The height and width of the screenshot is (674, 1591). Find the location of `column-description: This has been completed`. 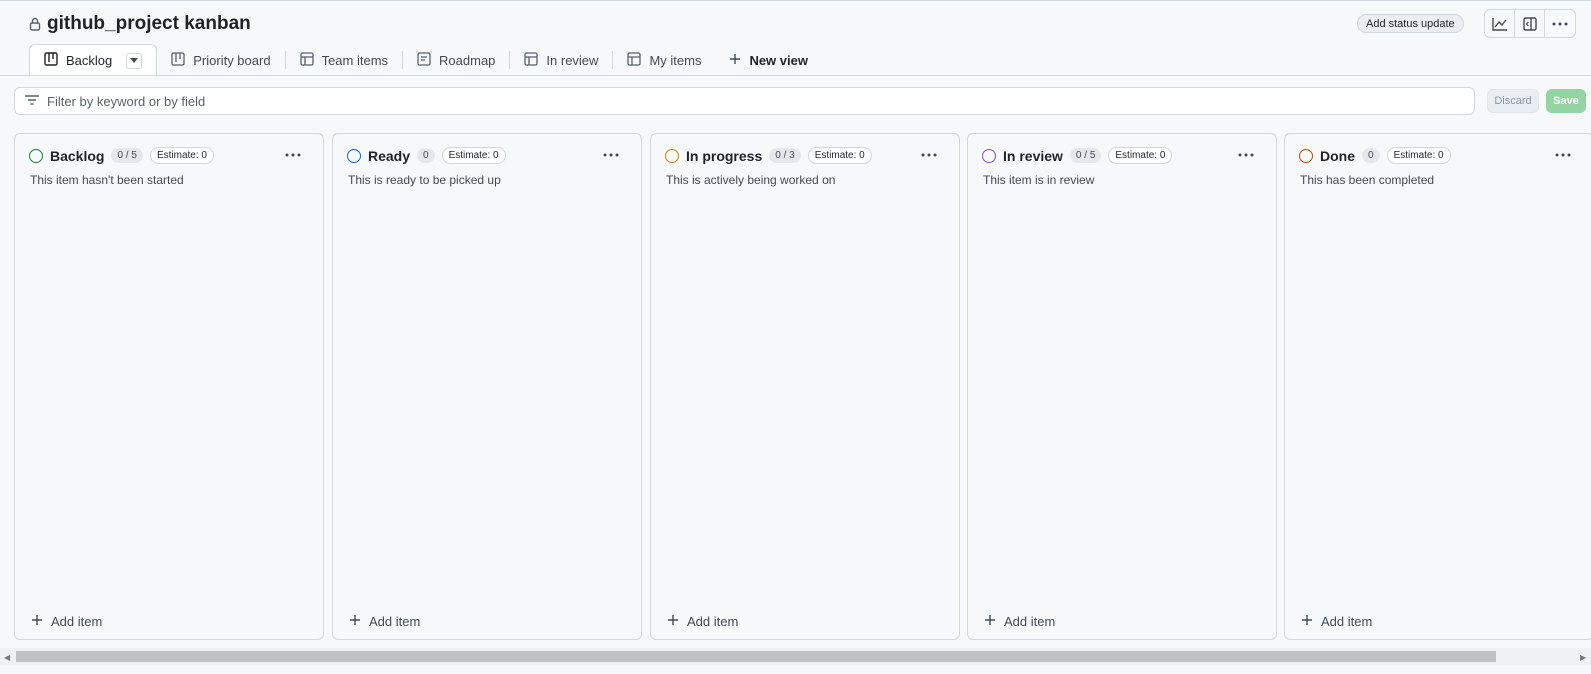

column-description: This has been completed is located at coordinates (1367, 180).